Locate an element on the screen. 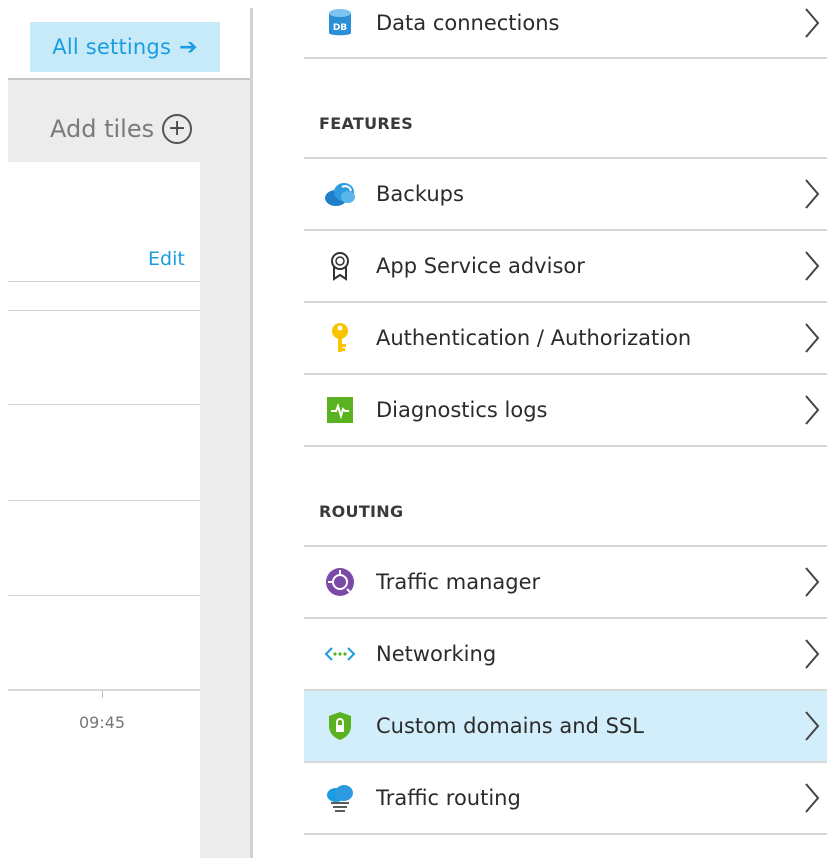  menu-item-label: Diagnostics logs is located at coordinates (462, 410).